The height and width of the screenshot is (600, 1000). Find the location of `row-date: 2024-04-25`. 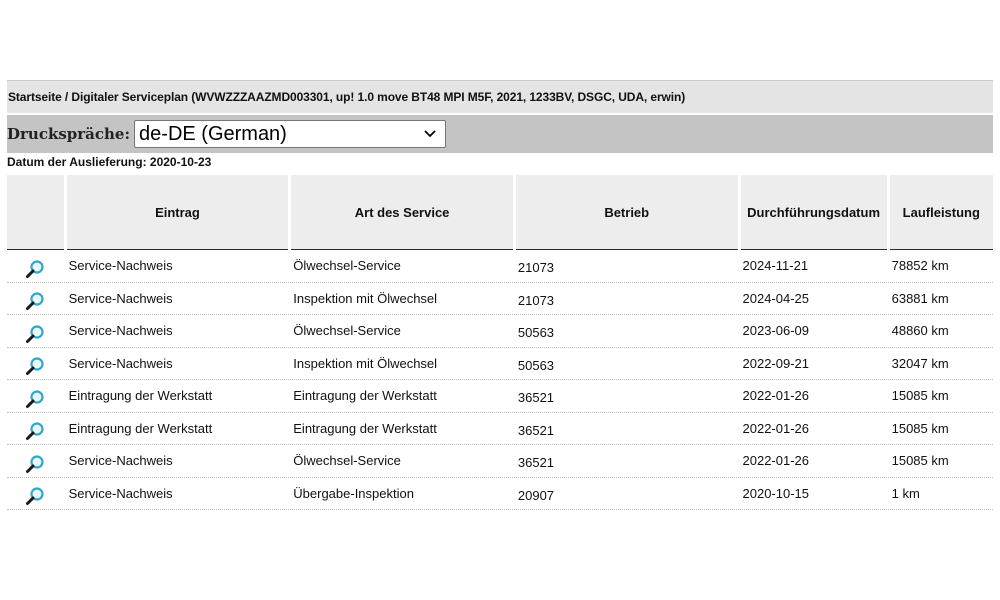

row-date: 2024-04-25 is located at coordinates (776, 298).